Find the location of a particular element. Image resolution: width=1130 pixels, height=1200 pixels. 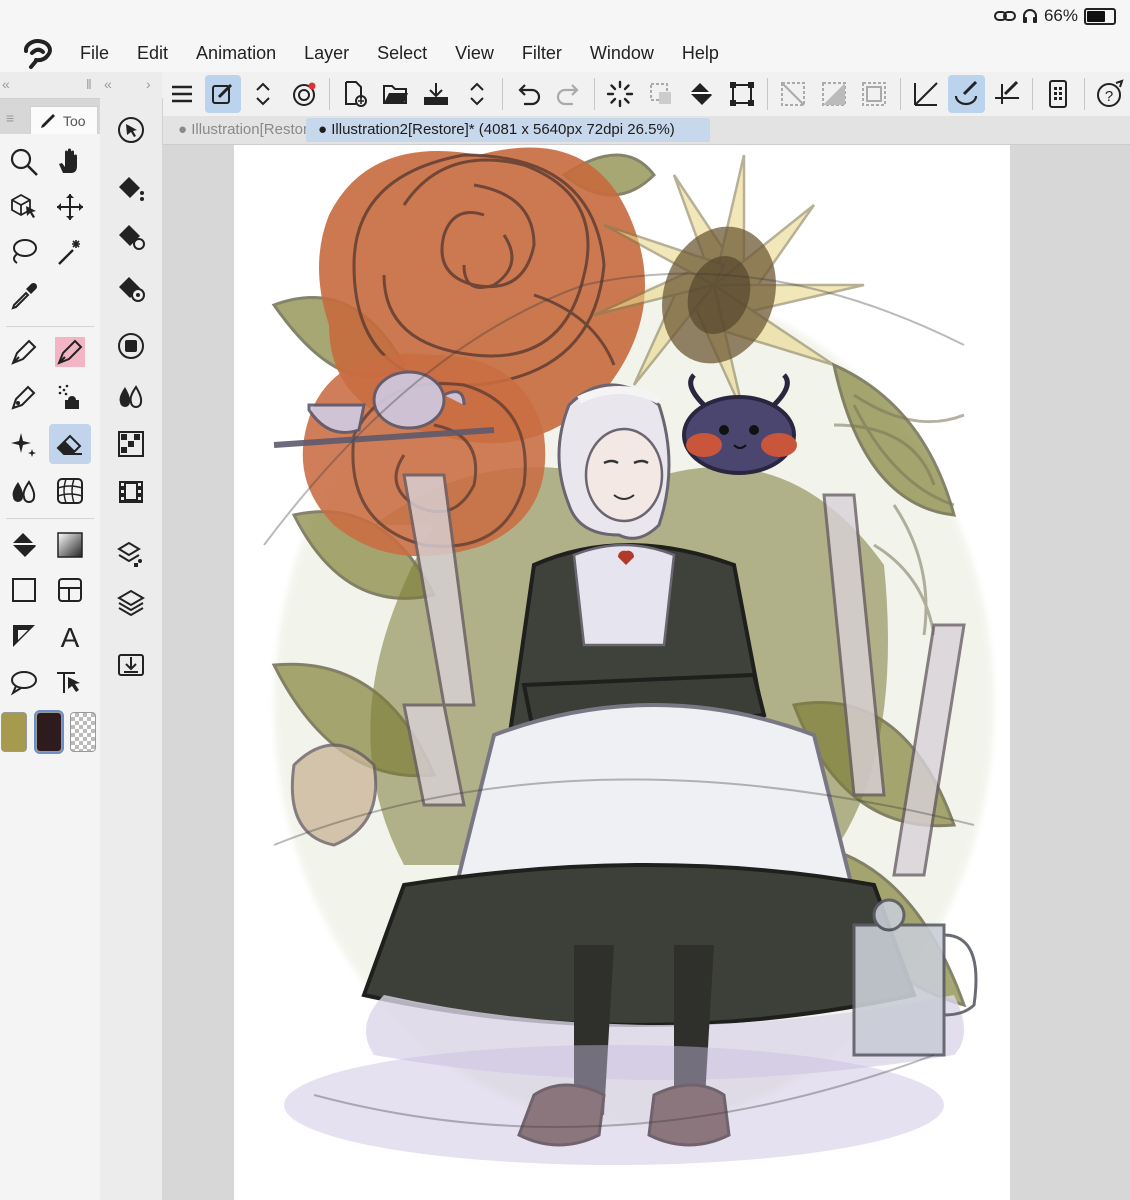

main-color-swatch is located at coordinates (14, 732).